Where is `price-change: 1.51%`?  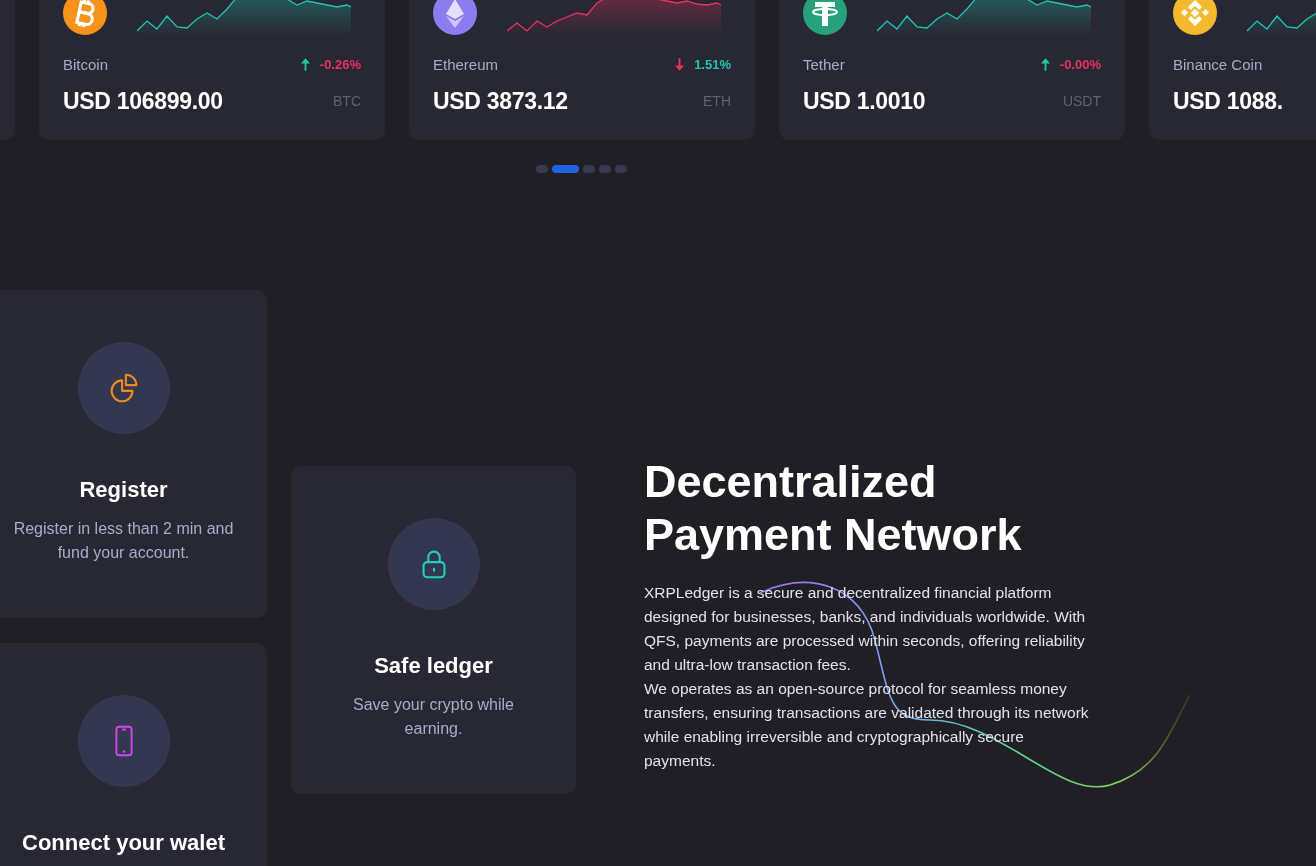
price-change: 1.51% is located at coordinates (712, 65).